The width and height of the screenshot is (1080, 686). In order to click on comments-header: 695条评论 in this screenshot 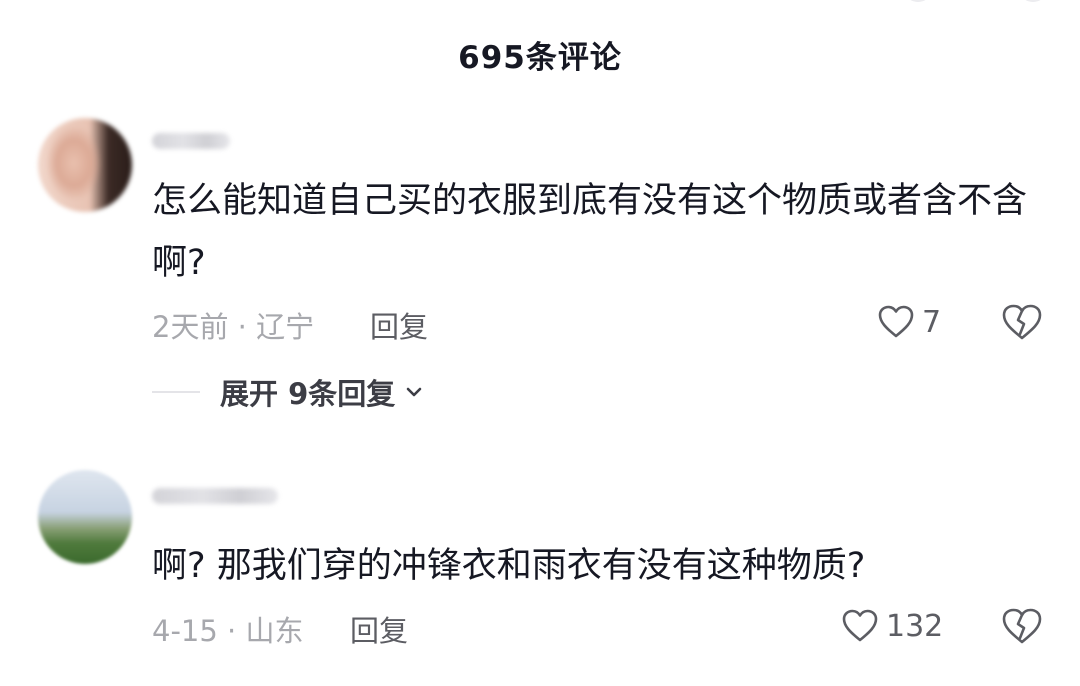, I will do `click(540, 50)`.